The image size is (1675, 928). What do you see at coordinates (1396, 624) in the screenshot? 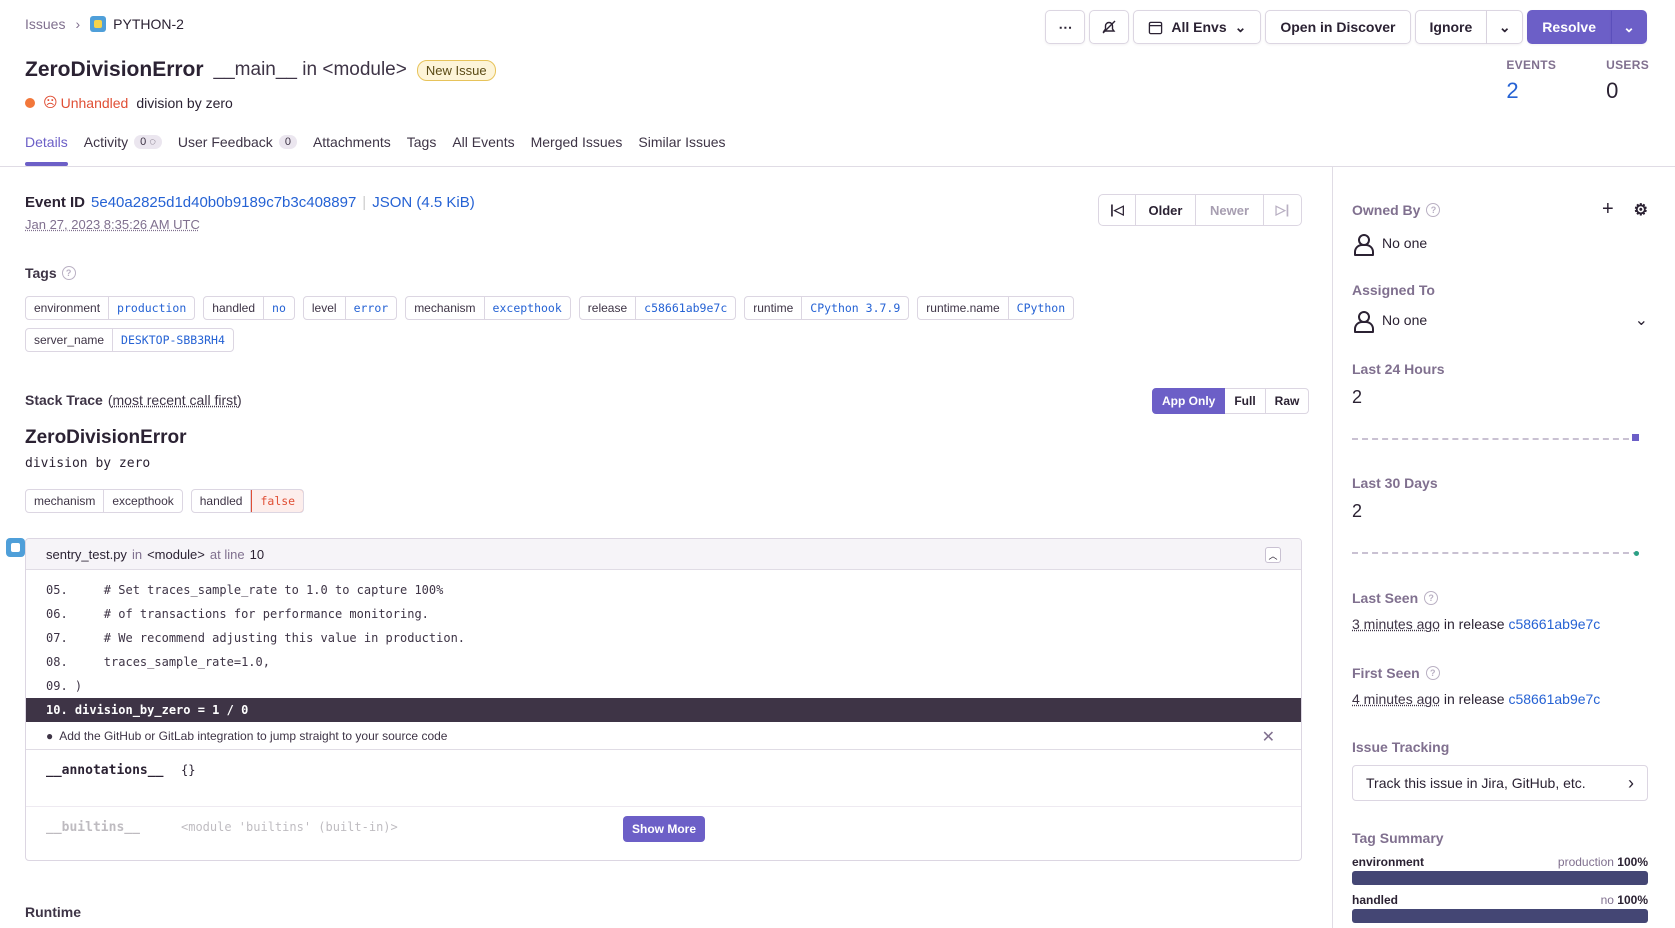
I see `last-seen-time: 3 minutes ago` at bounding box center [1396, 624].